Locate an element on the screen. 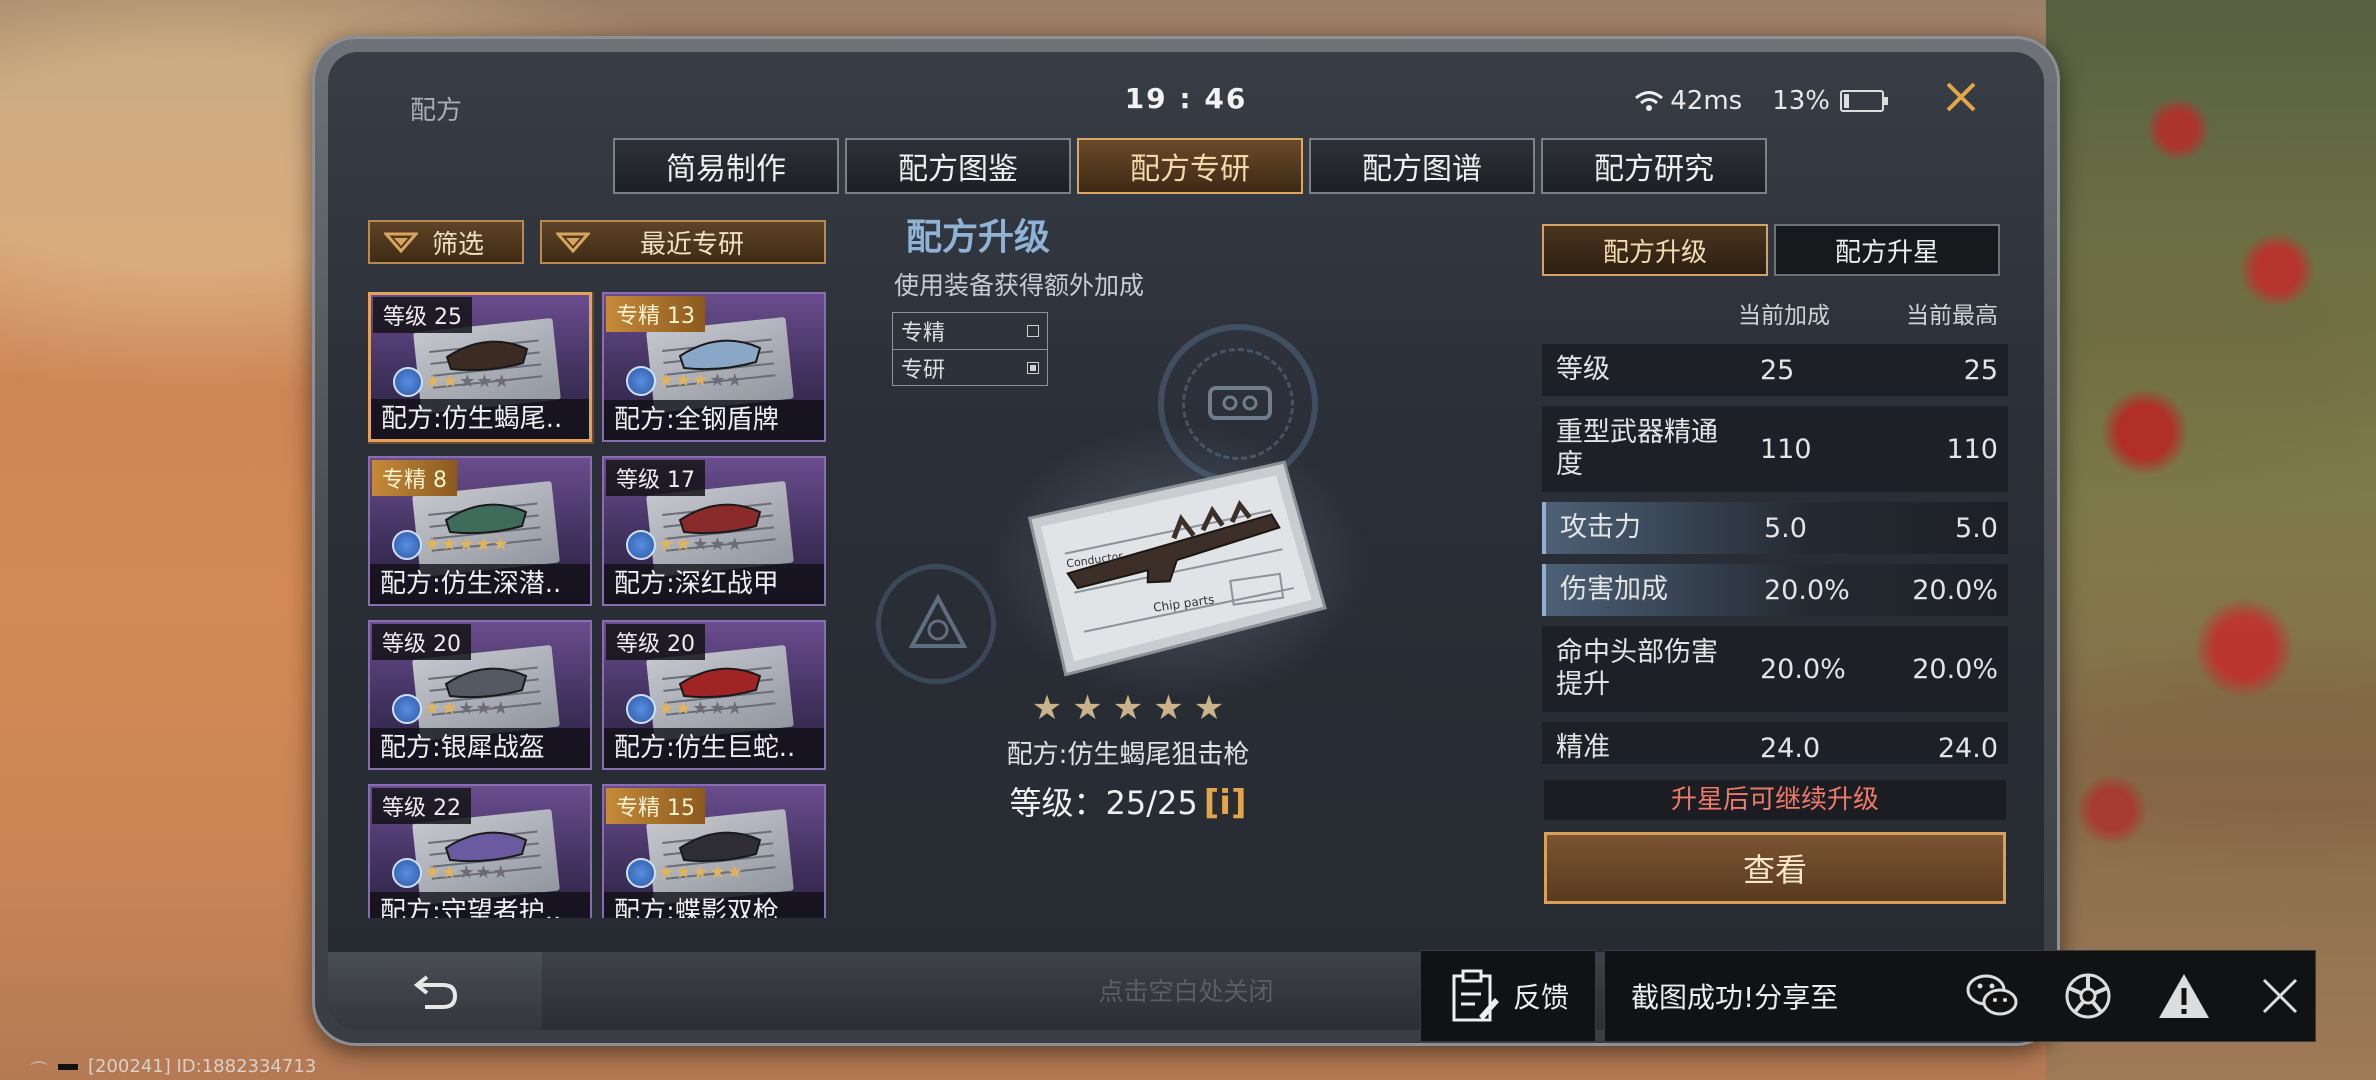 This screenshot has height=1080, width=2376. stat-row: 攻击力 5.0 5.0 is located at coordinates (1775, 528).